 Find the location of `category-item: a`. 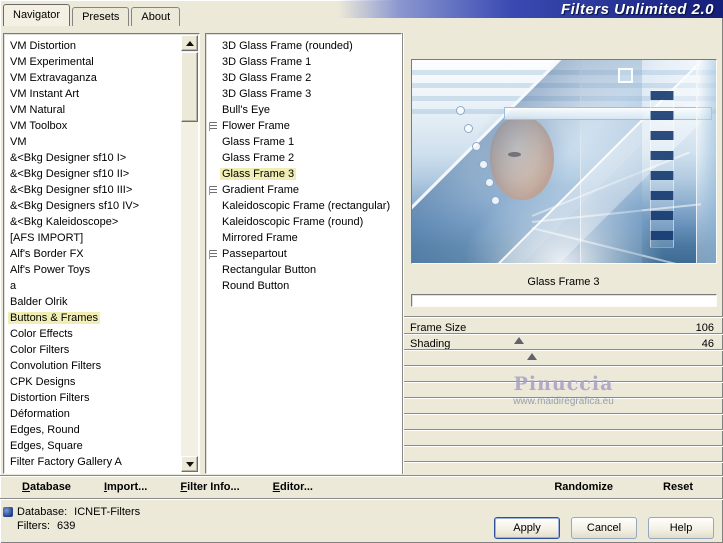

category-item: a is located at coordinates (93, 286).